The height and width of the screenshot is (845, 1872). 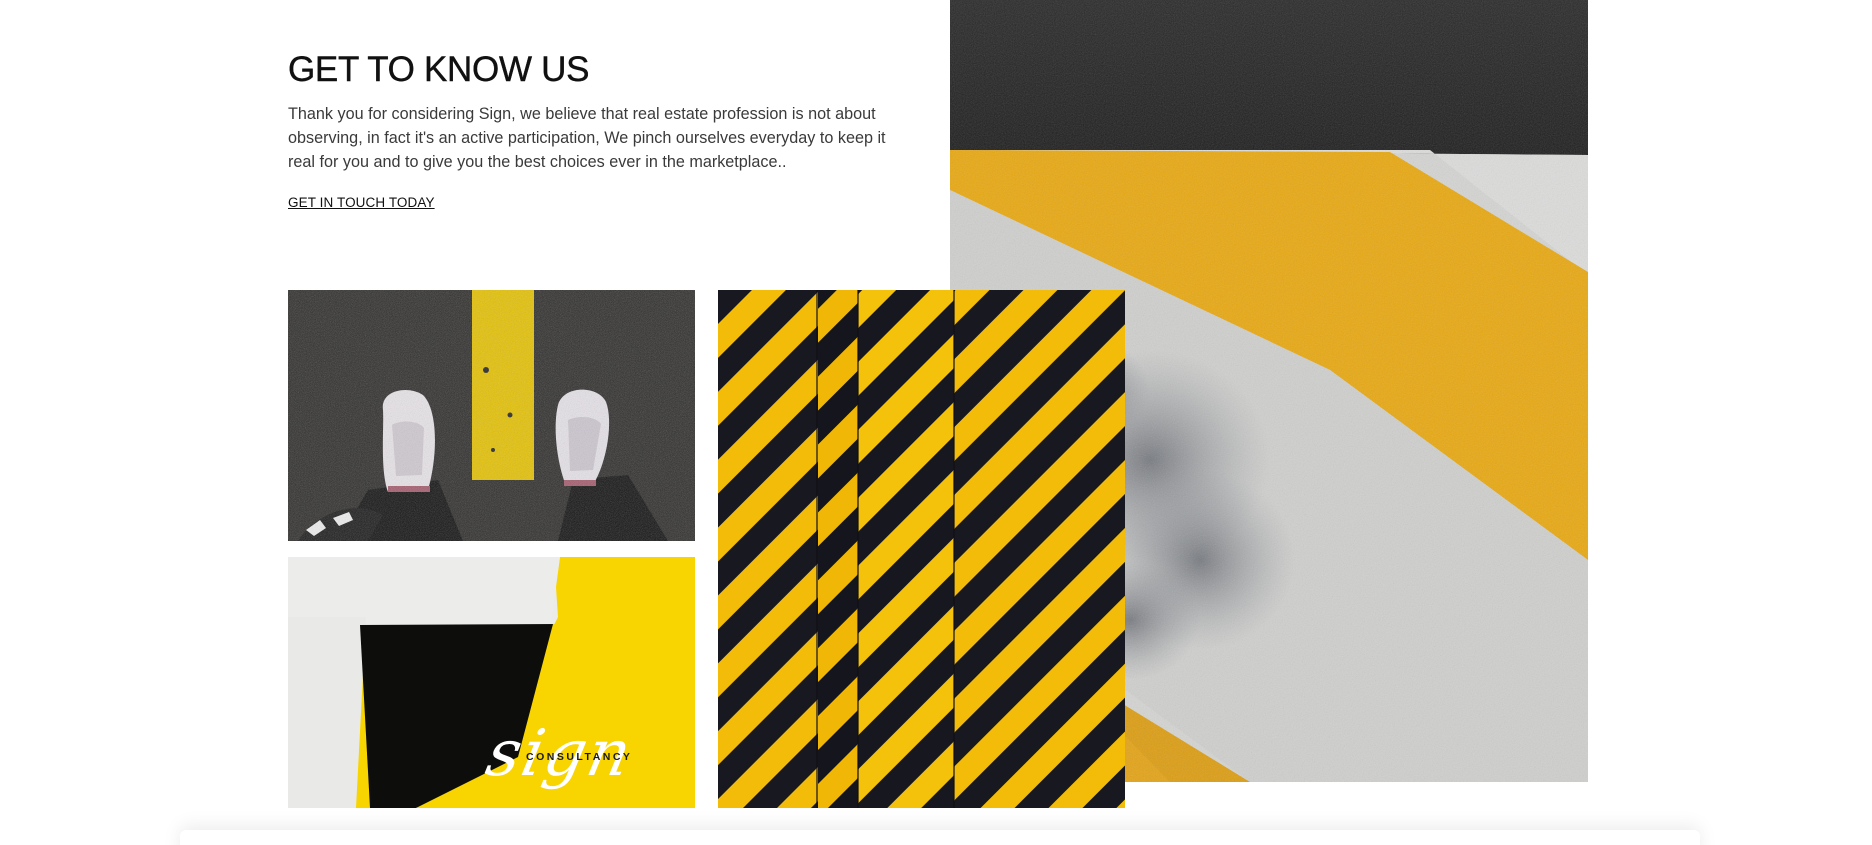 I want to click on sign-logo: sign CONSULTANCY, so click(x=584, y=761).